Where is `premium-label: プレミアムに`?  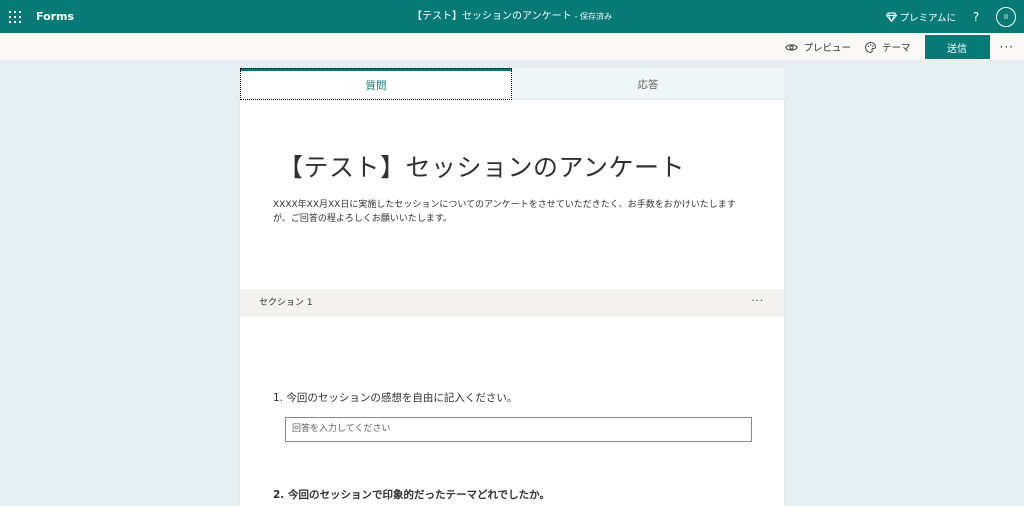 premium-label: プレミアムに is located at coordinates (927, 18).